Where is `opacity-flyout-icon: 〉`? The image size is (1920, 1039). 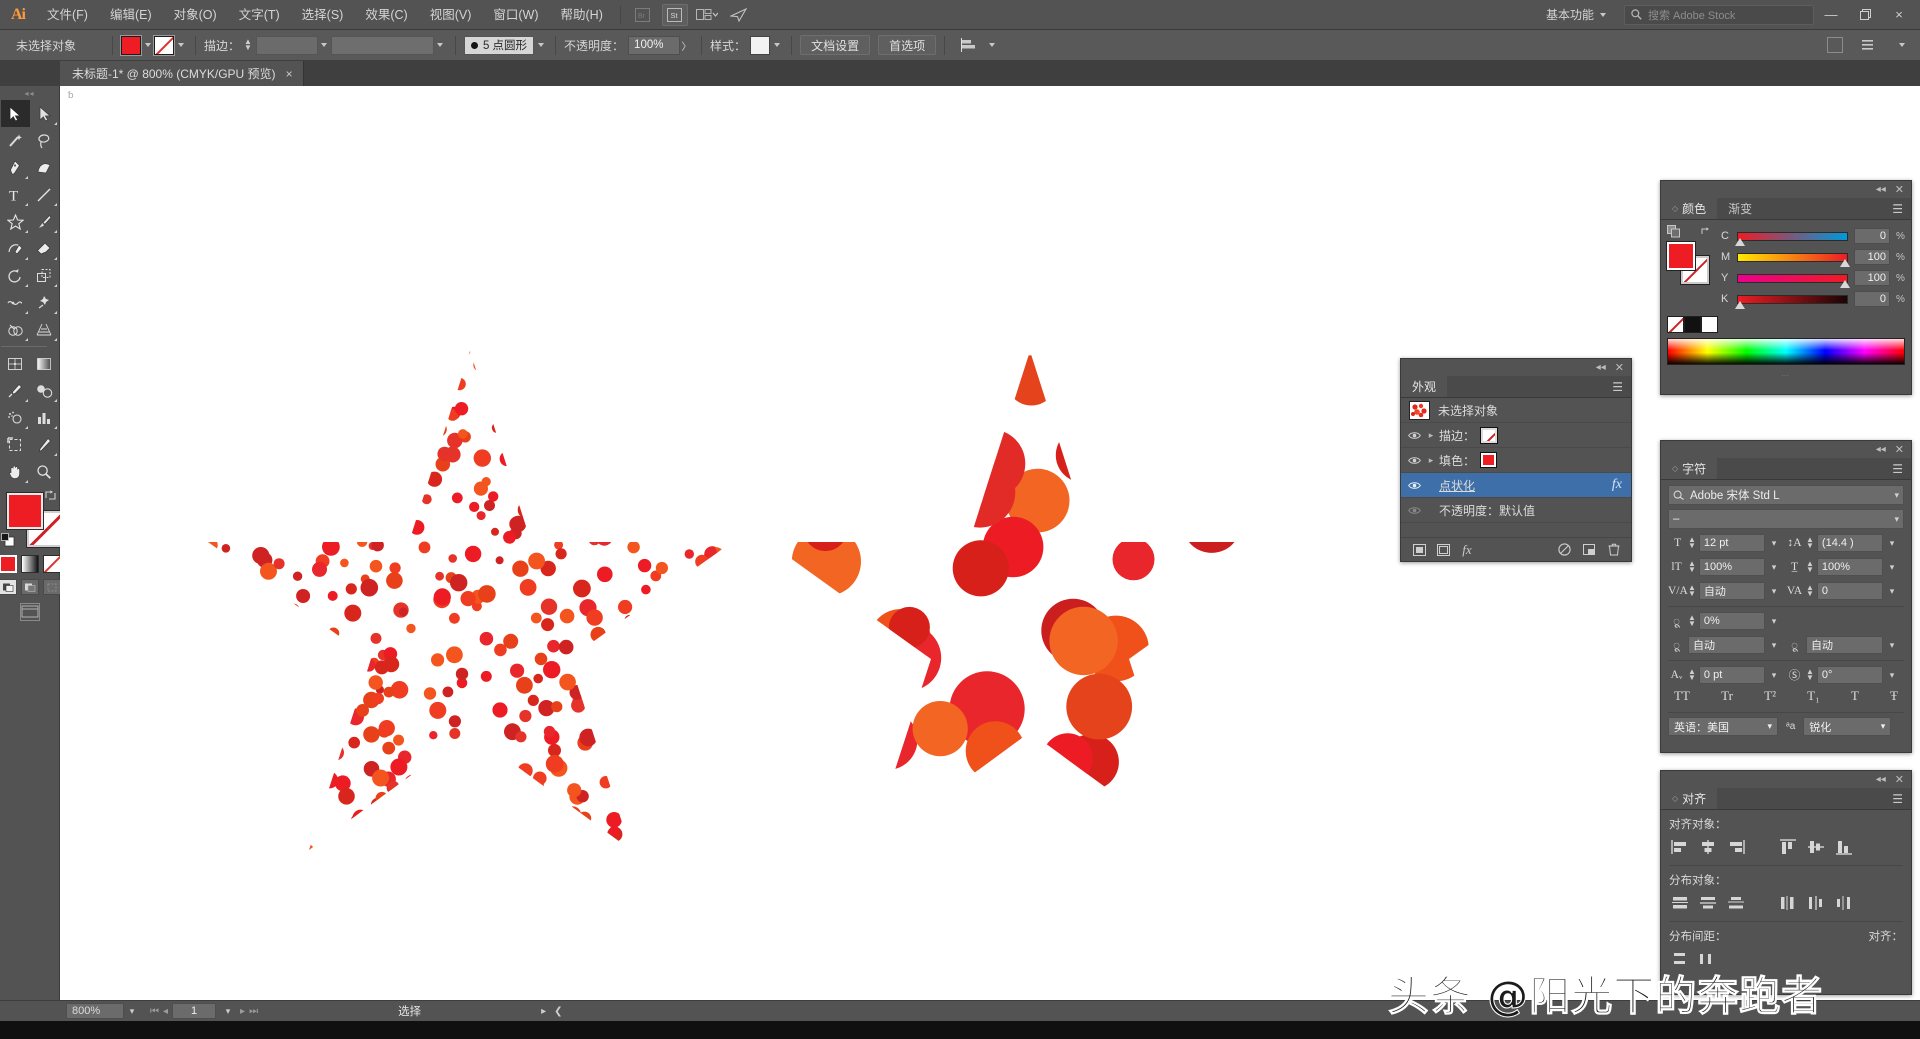 opacity-flyout-icon: 〉 is located at coordinates (686, 45).